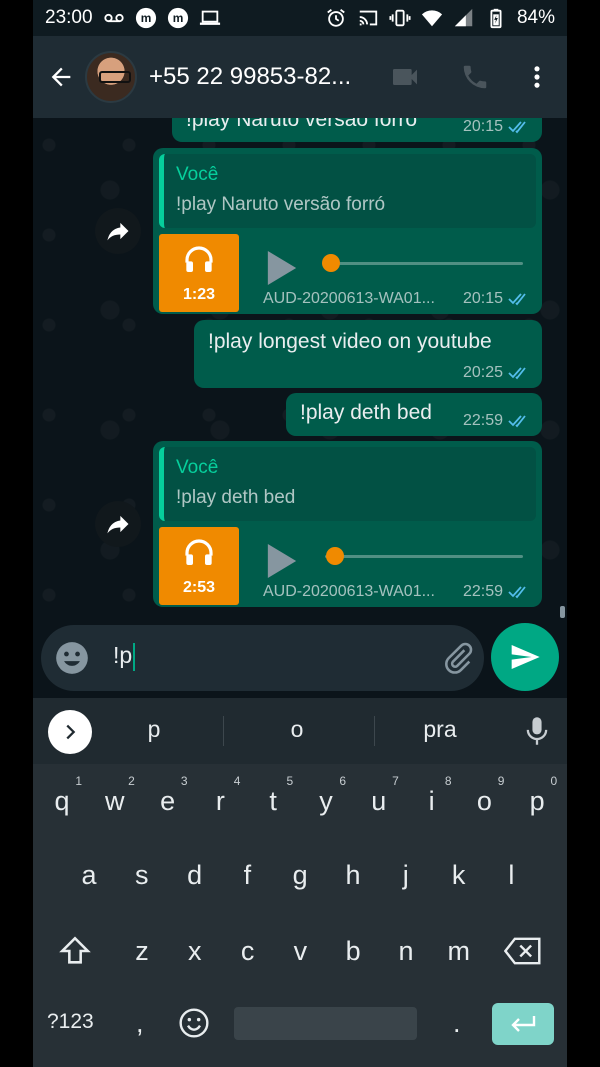 This screenshot has height=1067, width=600. I want to click on audio-duration: 1:23, so click(199, 294).